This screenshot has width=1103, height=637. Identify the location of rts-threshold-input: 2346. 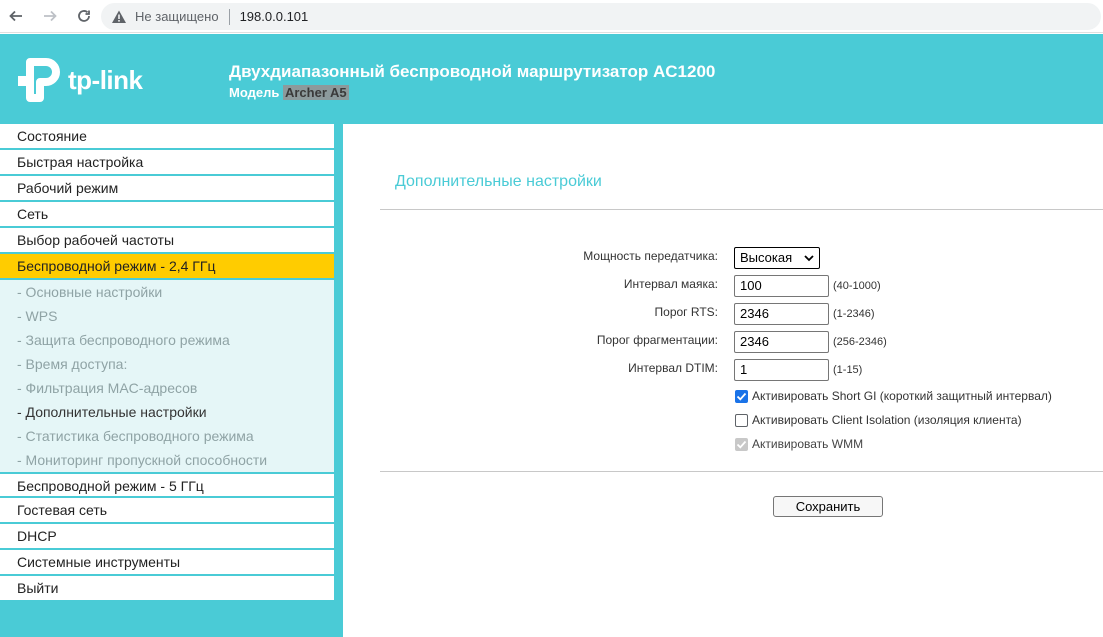
(781, 314).